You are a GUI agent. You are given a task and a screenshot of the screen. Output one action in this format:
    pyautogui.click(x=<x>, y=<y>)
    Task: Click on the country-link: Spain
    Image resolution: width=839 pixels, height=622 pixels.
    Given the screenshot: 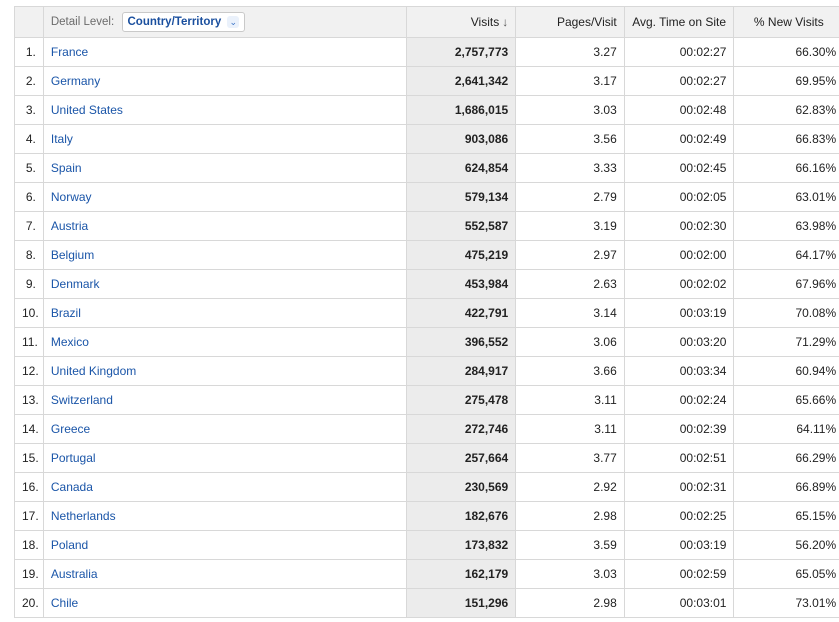 What is the action you would take?
    pyautogui.click(x=66, y=168)
    